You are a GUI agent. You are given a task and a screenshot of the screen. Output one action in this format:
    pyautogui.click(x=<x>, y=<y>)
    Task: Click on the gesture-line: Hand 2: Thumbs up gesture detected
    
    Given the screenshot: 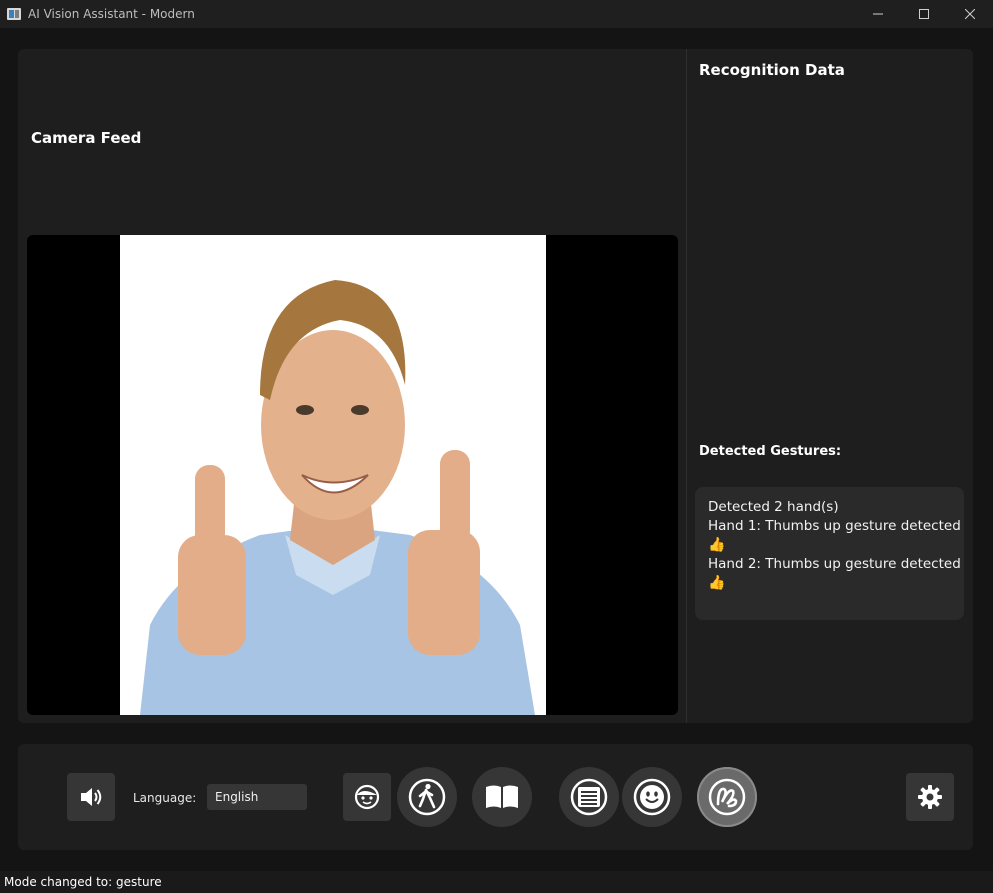 What is the action you would take?
    pyautogui.click(x=834, y=564)
    